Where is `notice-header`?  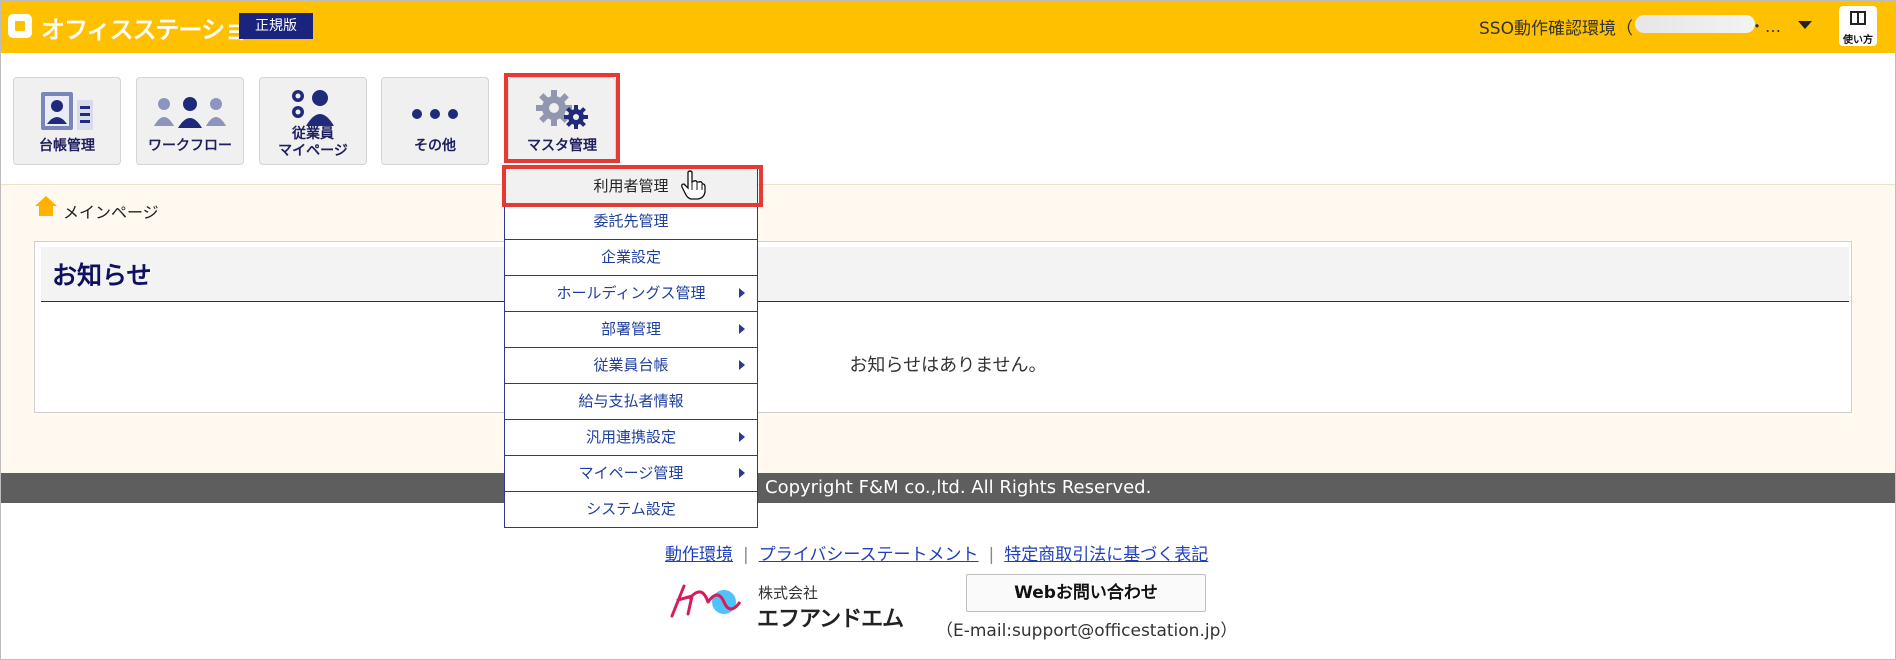
notice-header is located at coordinates (945, 274).